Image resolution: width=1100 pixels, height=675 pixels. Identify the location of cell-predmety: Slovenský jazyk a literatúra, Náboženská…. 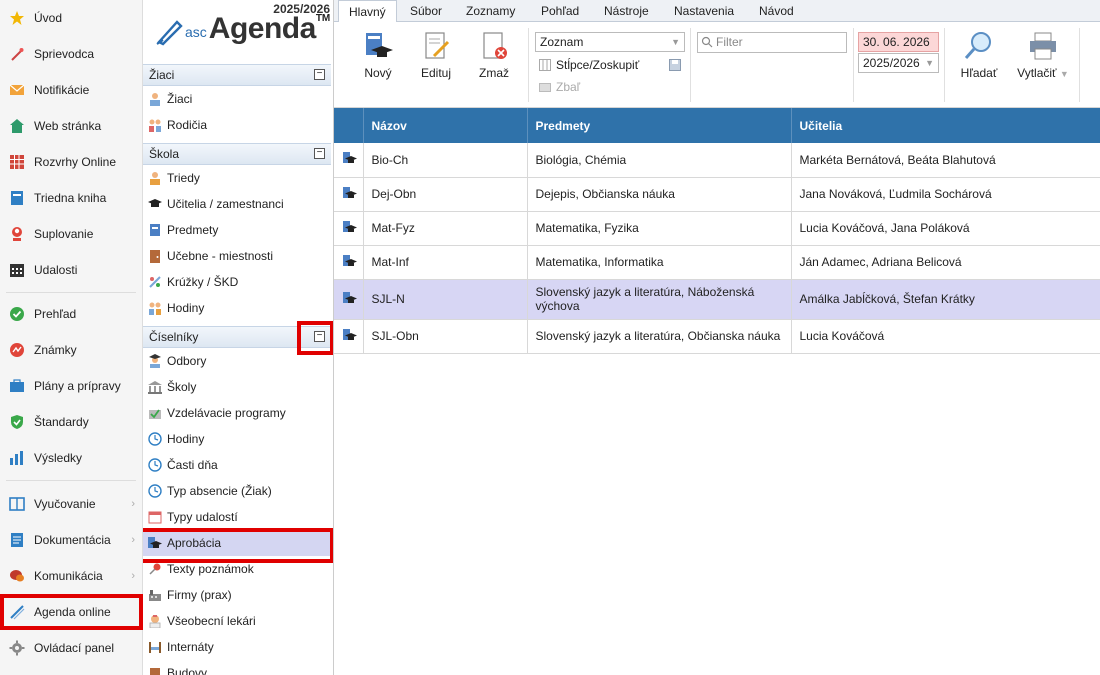
(659, 299).